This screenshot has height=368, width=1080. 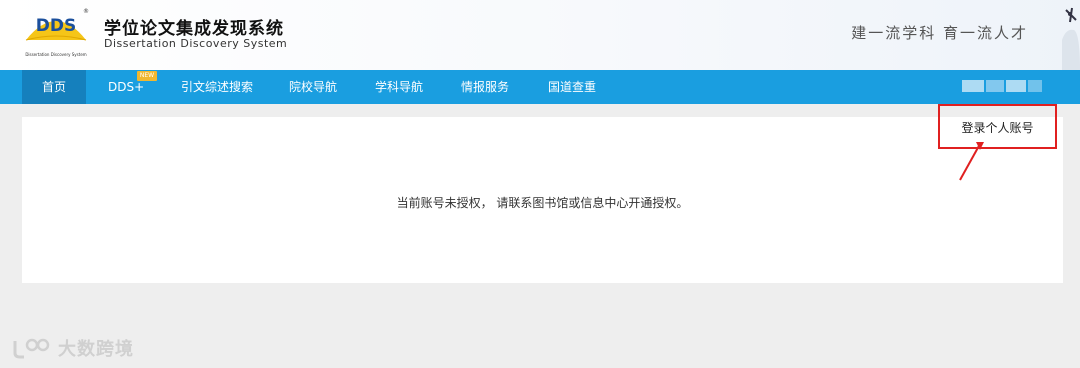 I want to click on nav-citation-search: 引文综述搜索, so click(x=217, y=87).